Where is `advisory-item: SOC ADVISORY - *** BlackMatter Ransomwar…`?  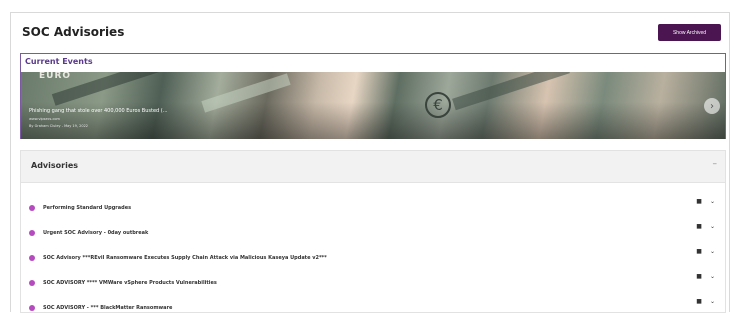
advisory-item: SOC ADVISORY - *** BlackMatter Ransomwar… is located at coordinates (100, 308).